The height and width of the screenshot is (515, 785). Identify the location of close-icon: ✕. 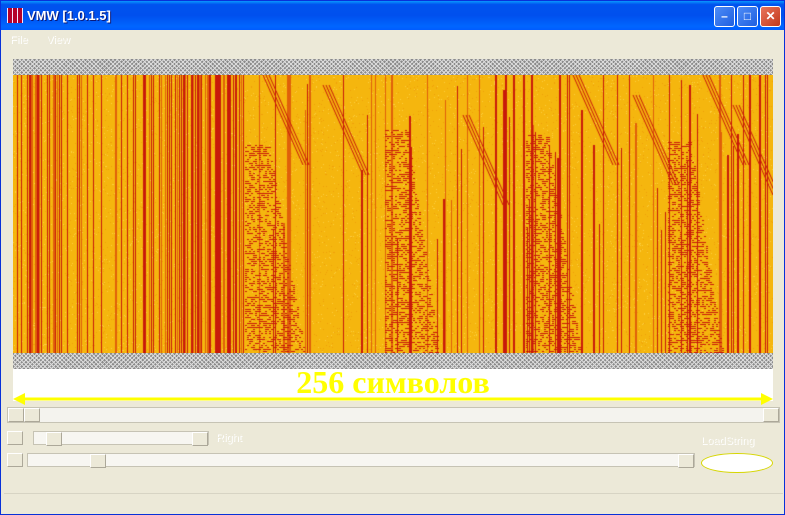
(770, 16).